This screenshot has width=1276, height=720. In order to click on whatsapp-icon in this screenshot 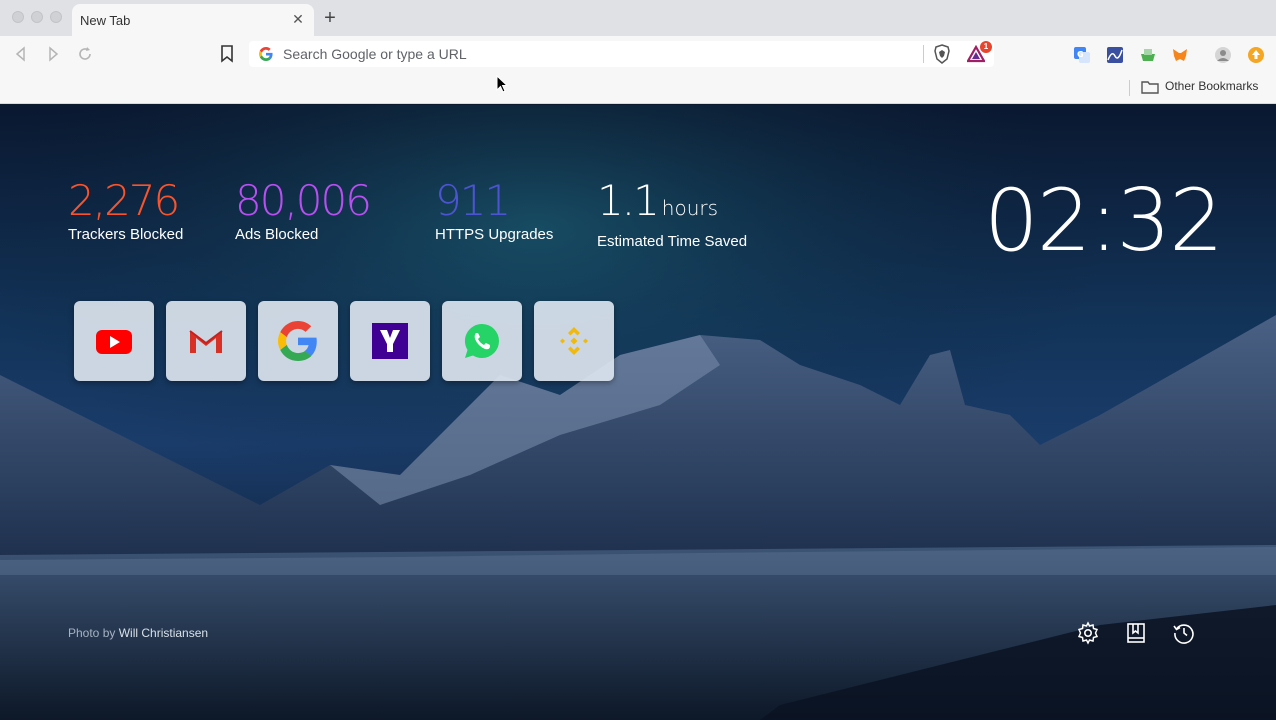, I will do `click(481, 341)`.